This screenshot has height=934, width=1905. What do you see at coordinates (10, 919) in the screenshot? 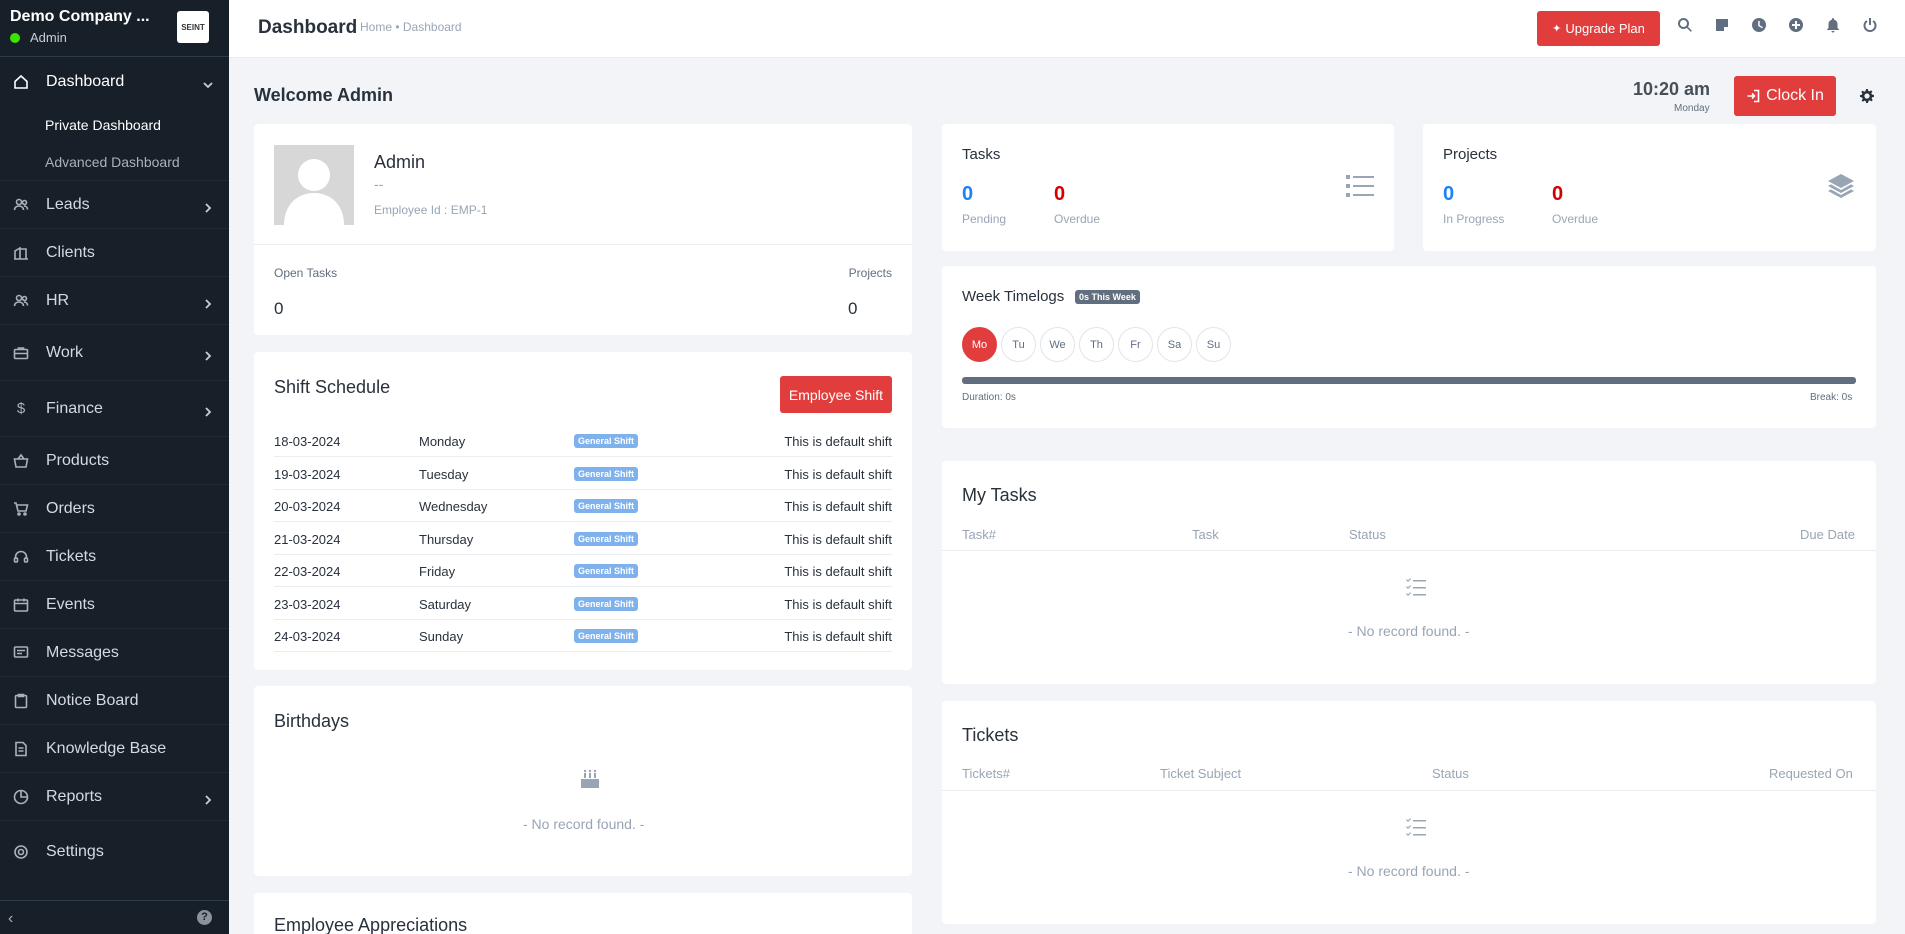
I see `collapse-sidebar-icon: ‹` at bounding box center [10, 919].